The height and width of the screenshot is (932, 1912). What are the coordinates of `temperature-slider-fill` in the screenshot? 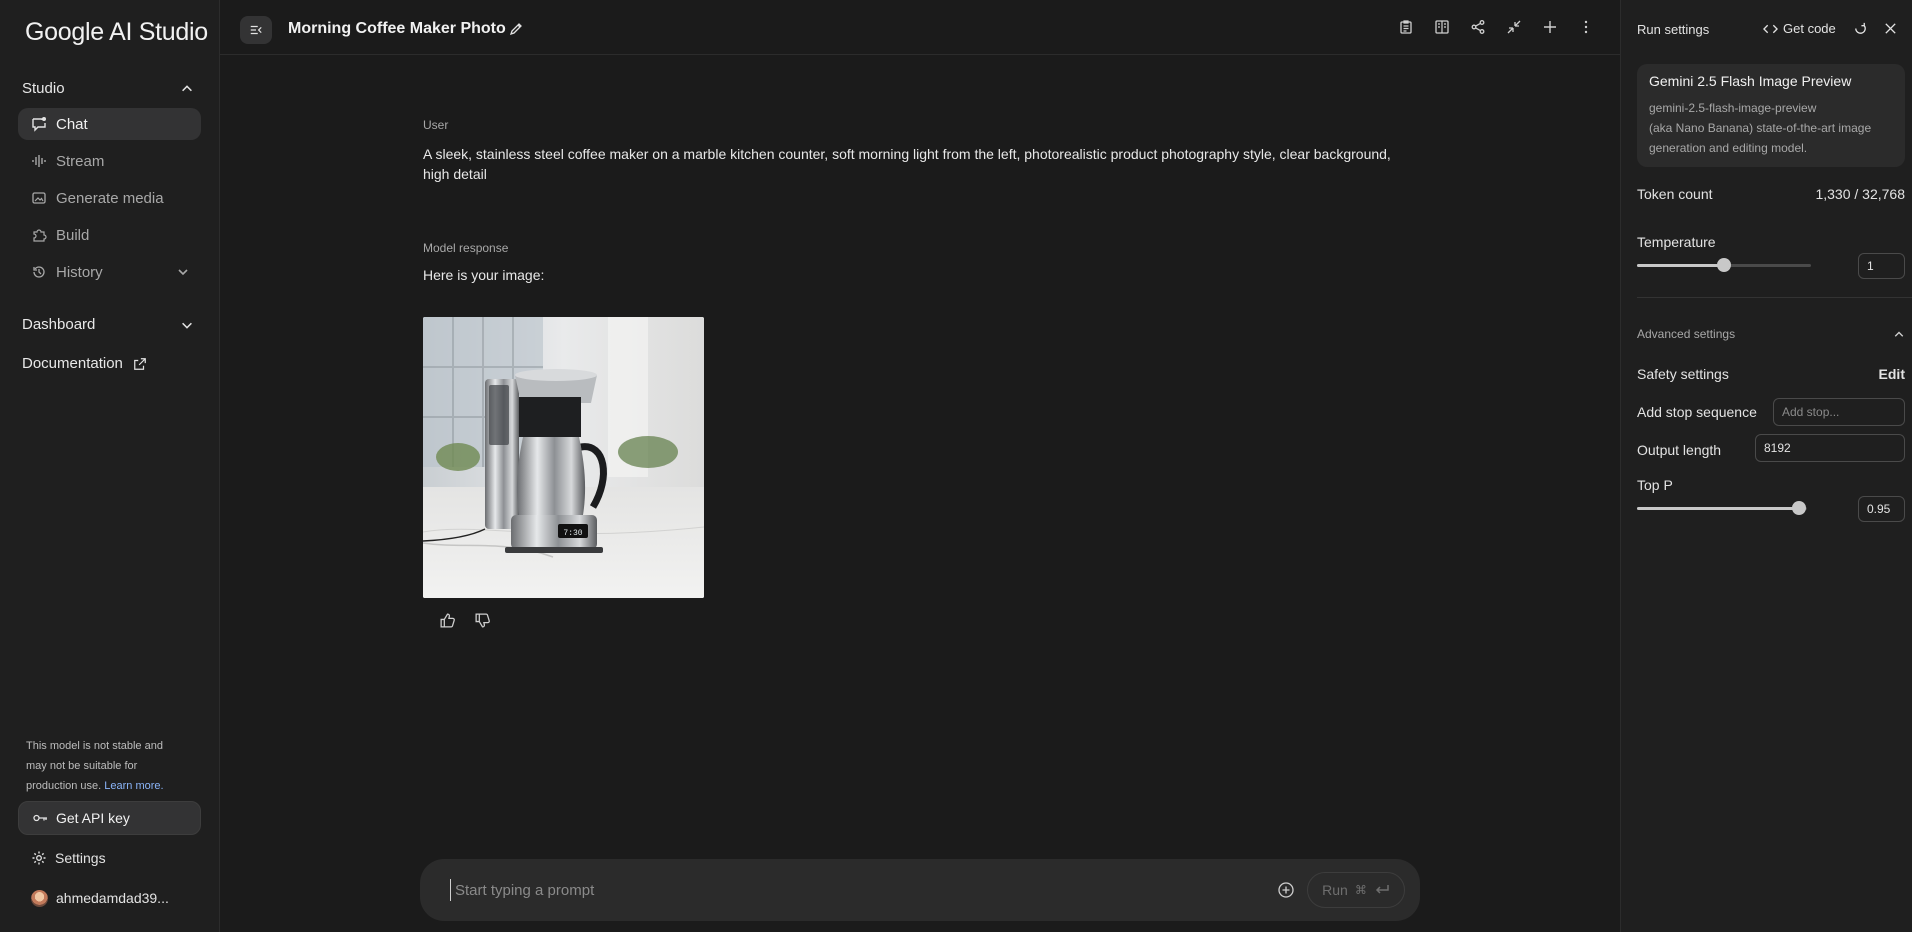 It's located at (1680, 265).